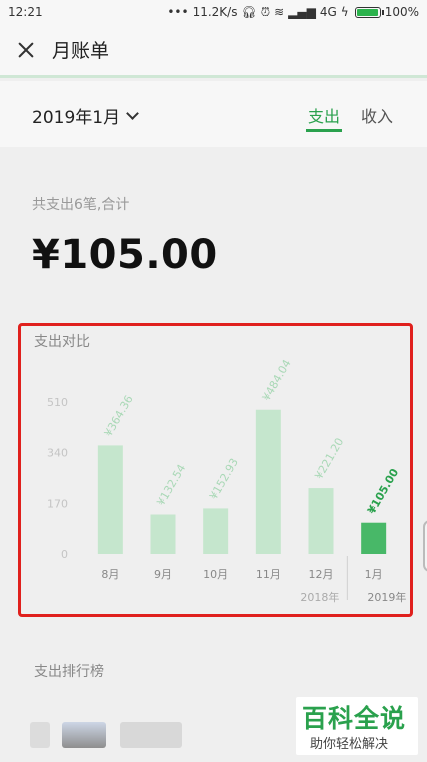  Describe the element at coordinates (69, 672) in the screenshot. I see `ranking-title: 支出排行榜` at that location.